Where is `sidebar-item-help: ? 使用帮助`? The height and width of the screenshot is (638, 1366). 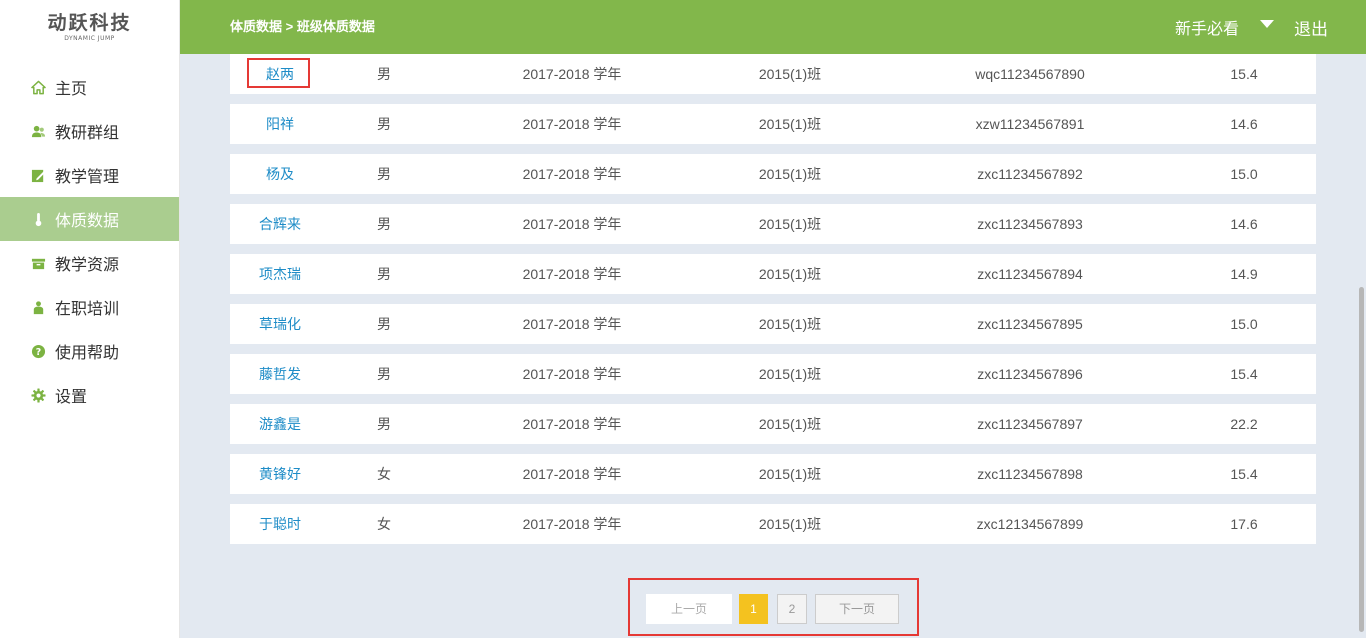
sidebar-item-help: ? 使用帮助 is located at coordinates (89, 351).